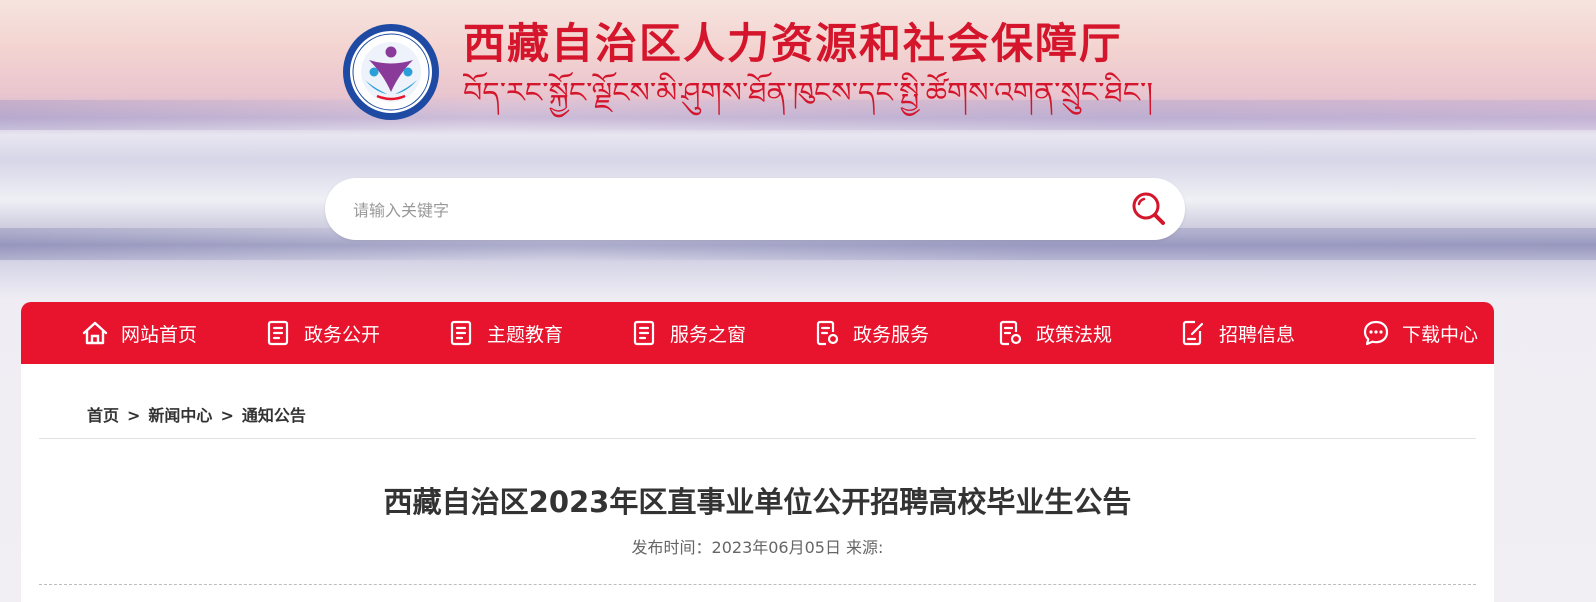 Image resolution: width=1596 pixels, height=602 pixels. I want to click on nav-item-gov-affairs-open: 政务公开, so click(322, 333).